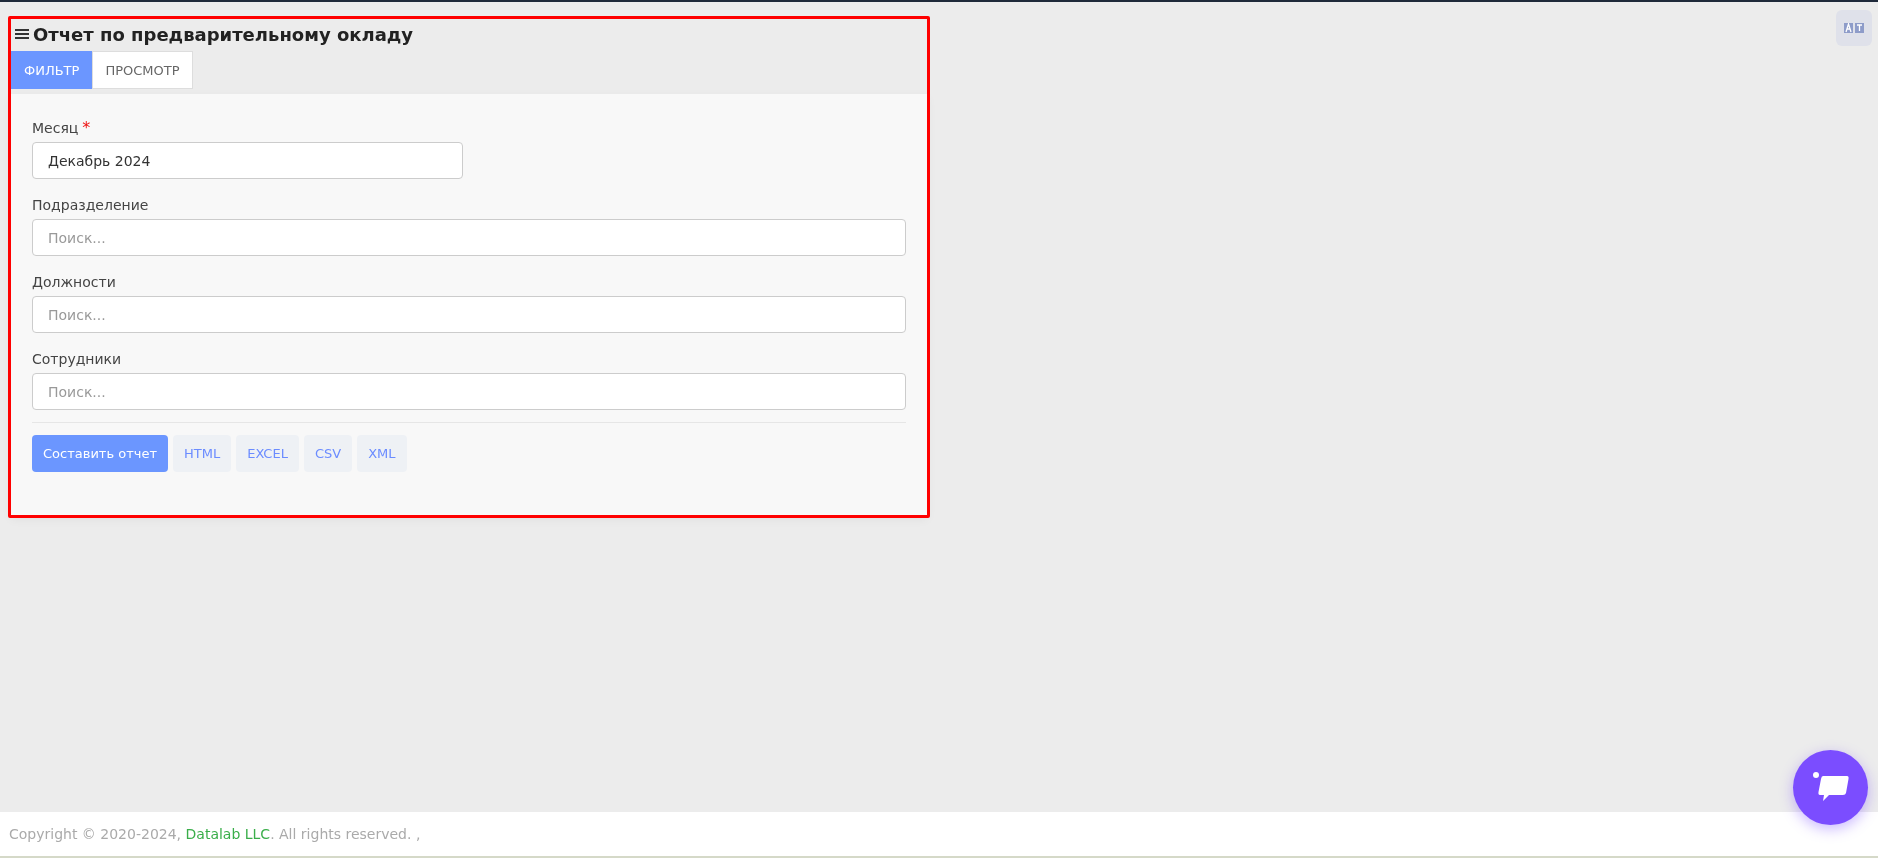  I want to click on tab: ПРОСМОТР, so click(142, 70).